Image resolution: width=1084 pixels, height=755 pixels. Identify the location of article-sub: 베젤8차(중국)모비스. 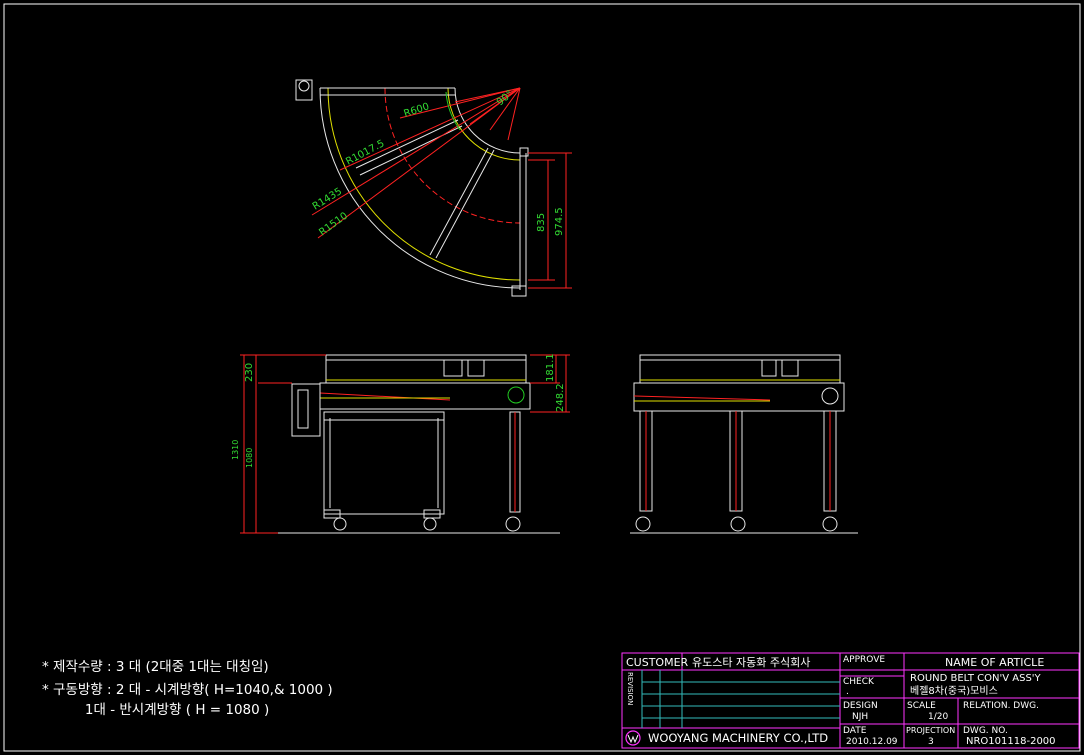
(954, 691).